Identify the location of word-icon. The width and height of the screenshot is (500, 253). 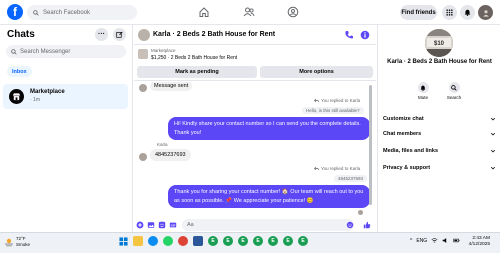
(198, 241).